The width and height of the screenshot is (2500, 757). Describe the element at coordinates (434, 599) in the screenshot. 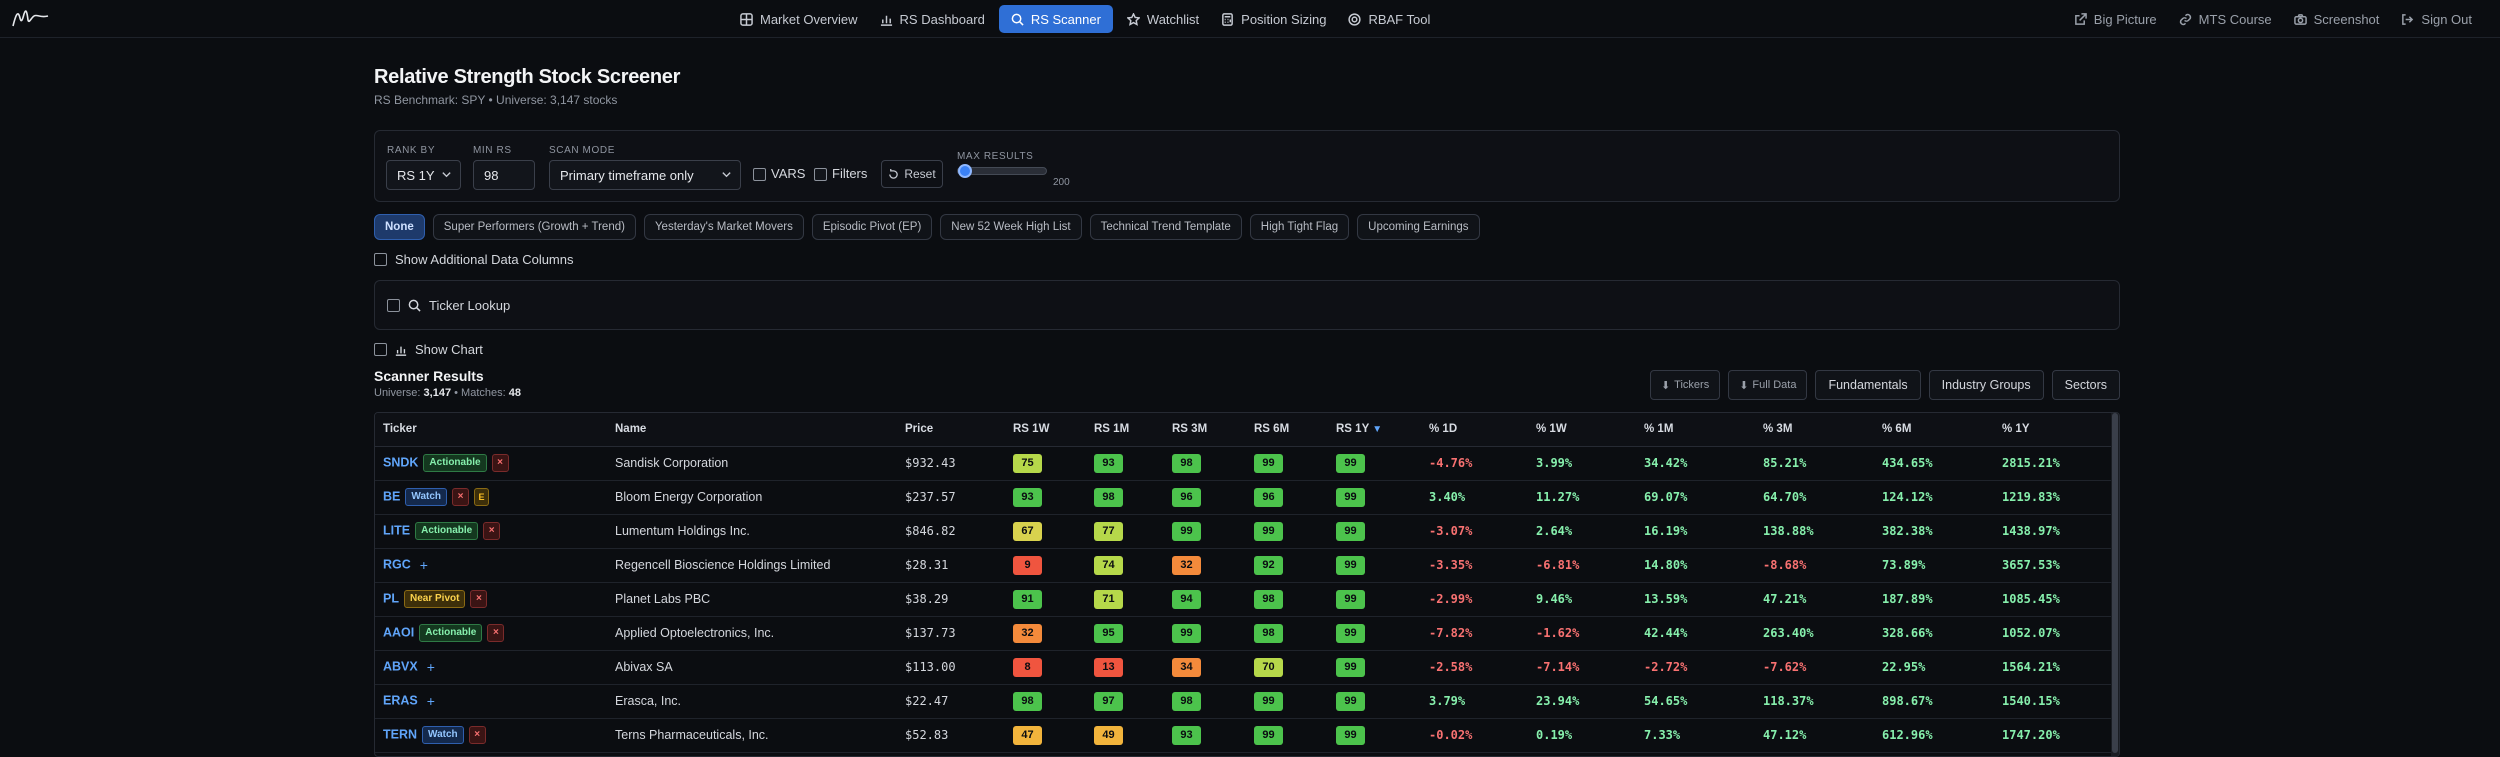

I see `status-badge: Near Pivot` at that location.